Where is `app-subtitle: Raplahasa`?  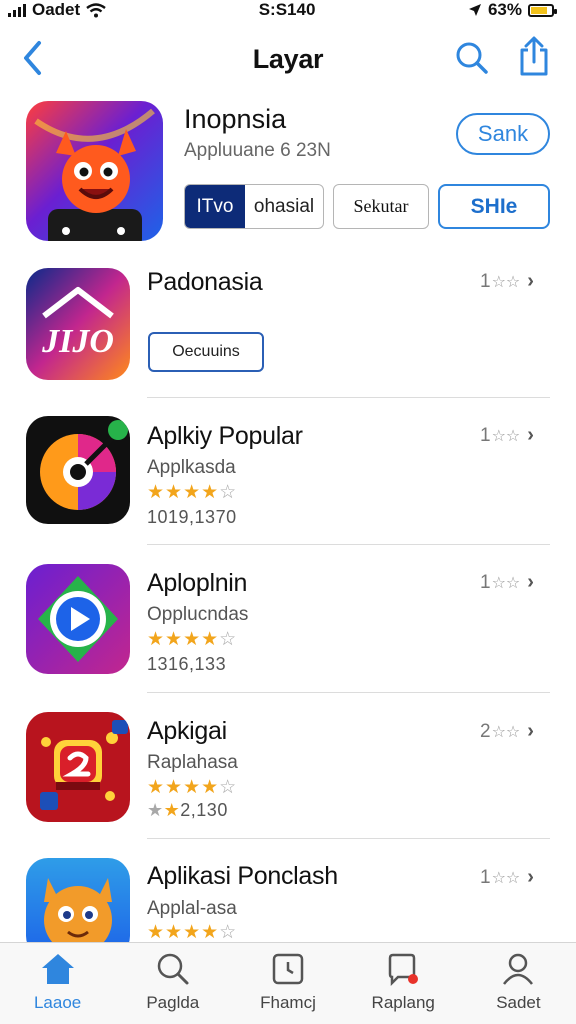 app-subtitle: Raplahasa is located at coordinates (192, 762).